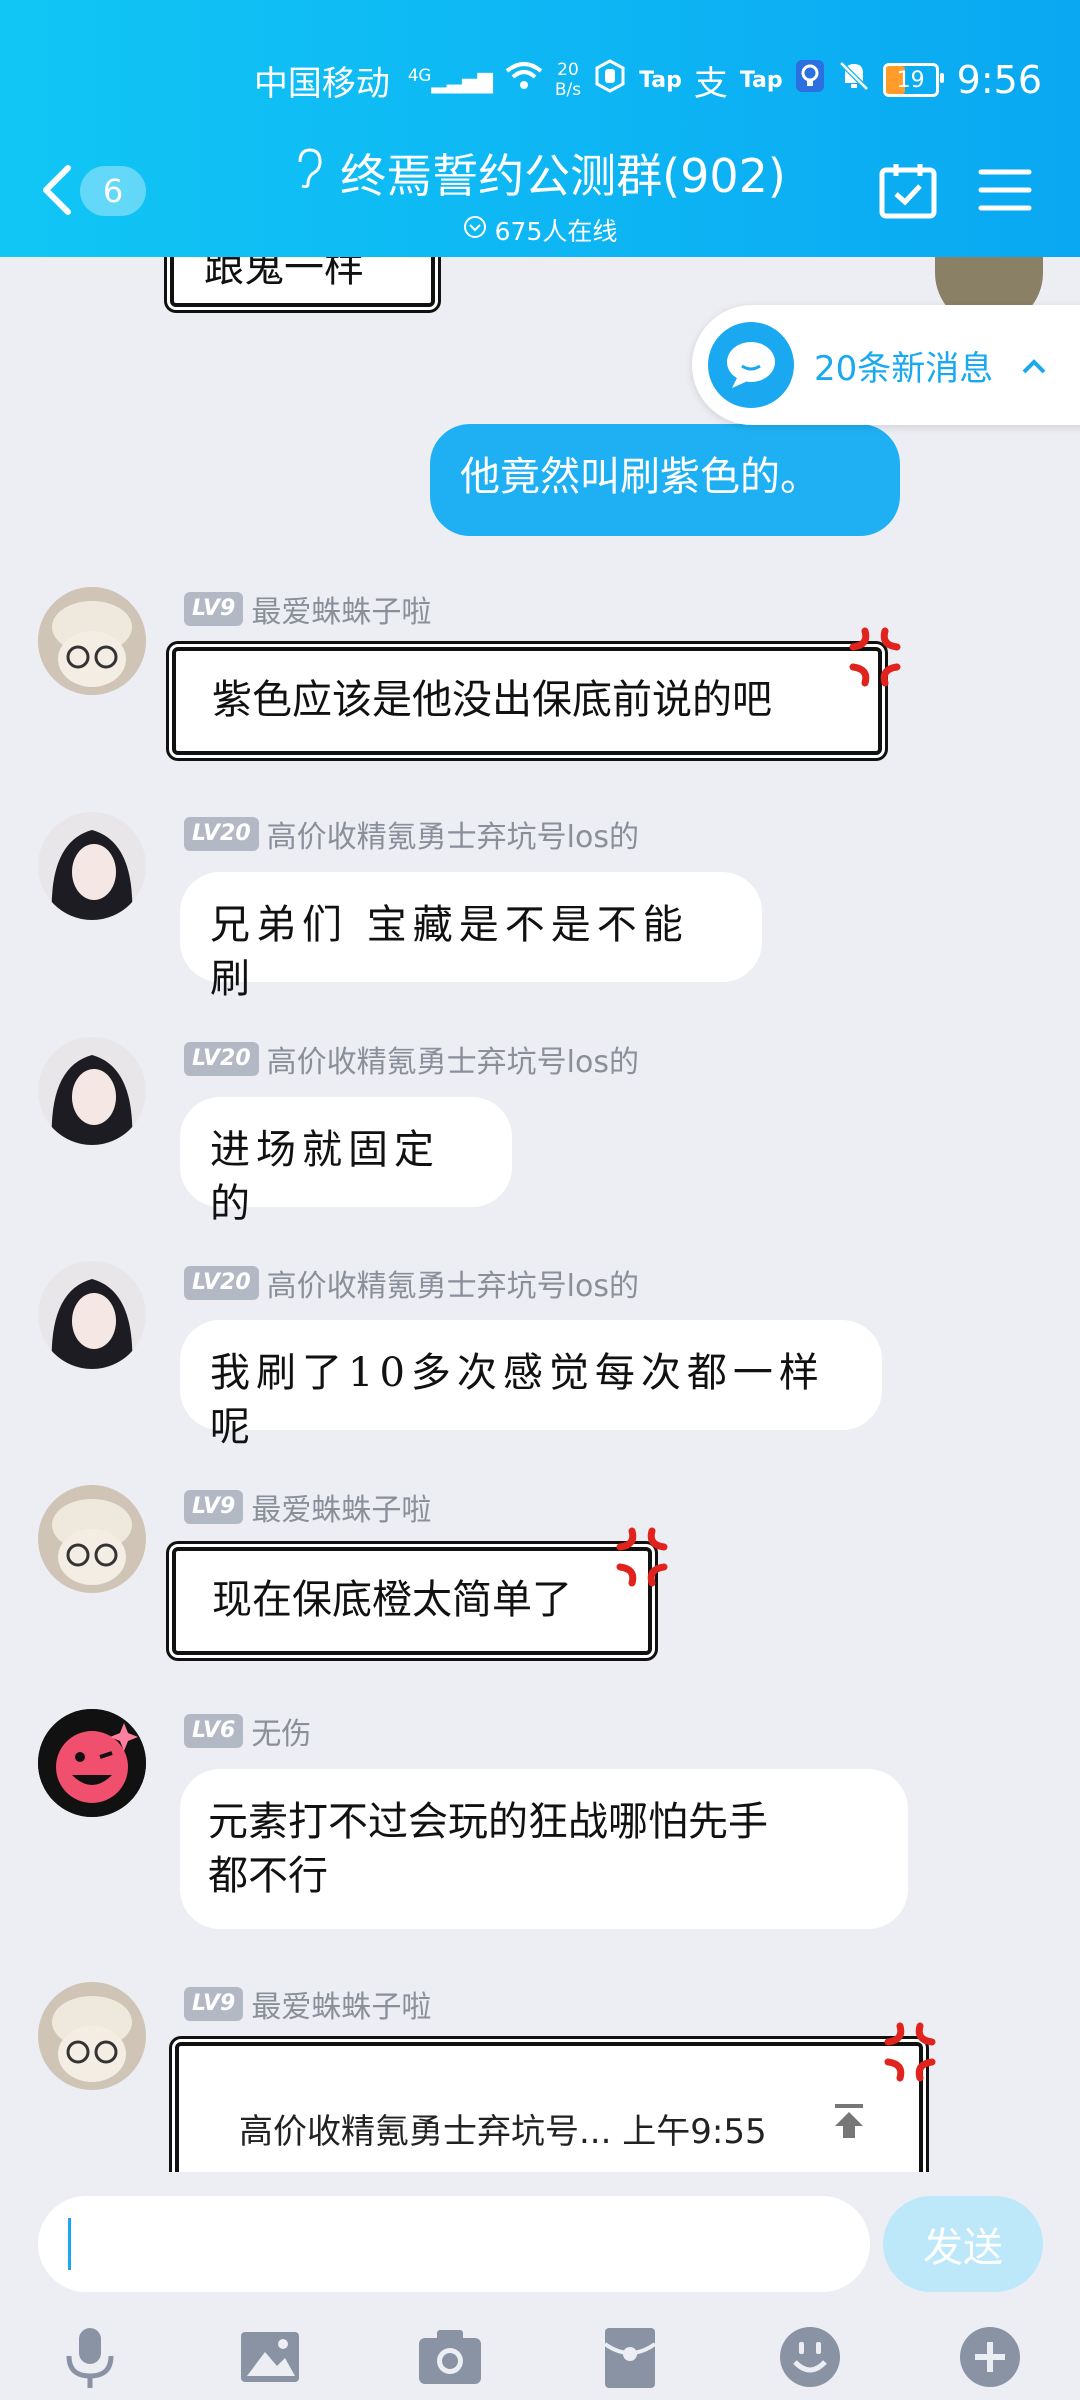  What do you see at coordinates (568, 80) in the screenshot?
I see `net-speed: 20 B/s` at bounding box center [568, 80].